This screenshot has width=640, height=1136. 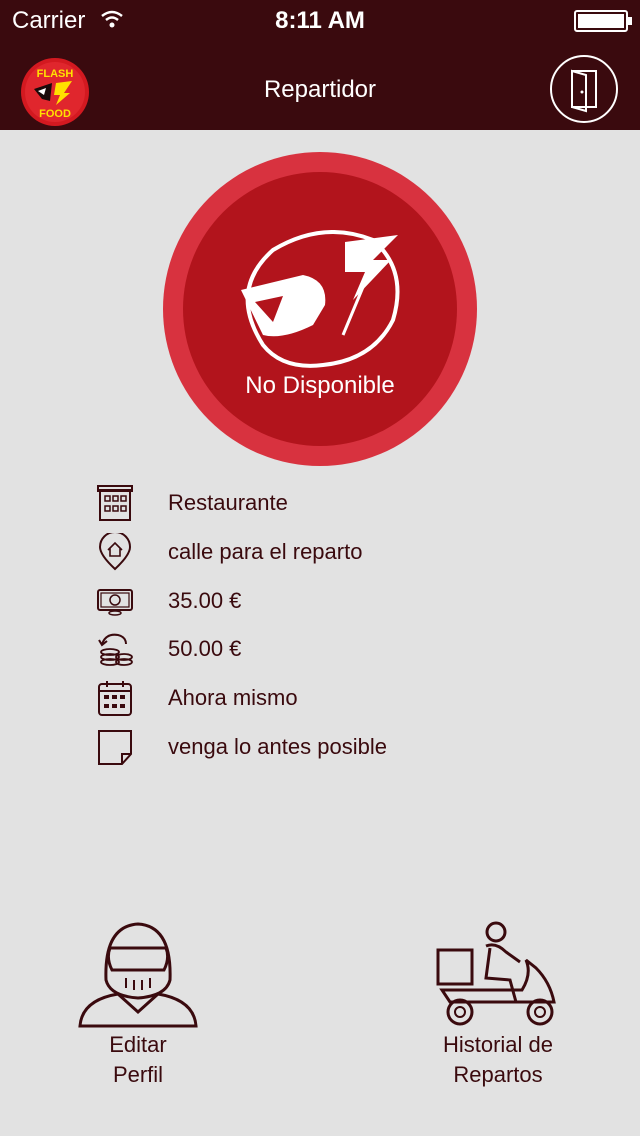 What do you see at coordinates (346, 650) in the screenshot?
I see `info-row-change: 50.00 €` at bounding box center [346, 650].